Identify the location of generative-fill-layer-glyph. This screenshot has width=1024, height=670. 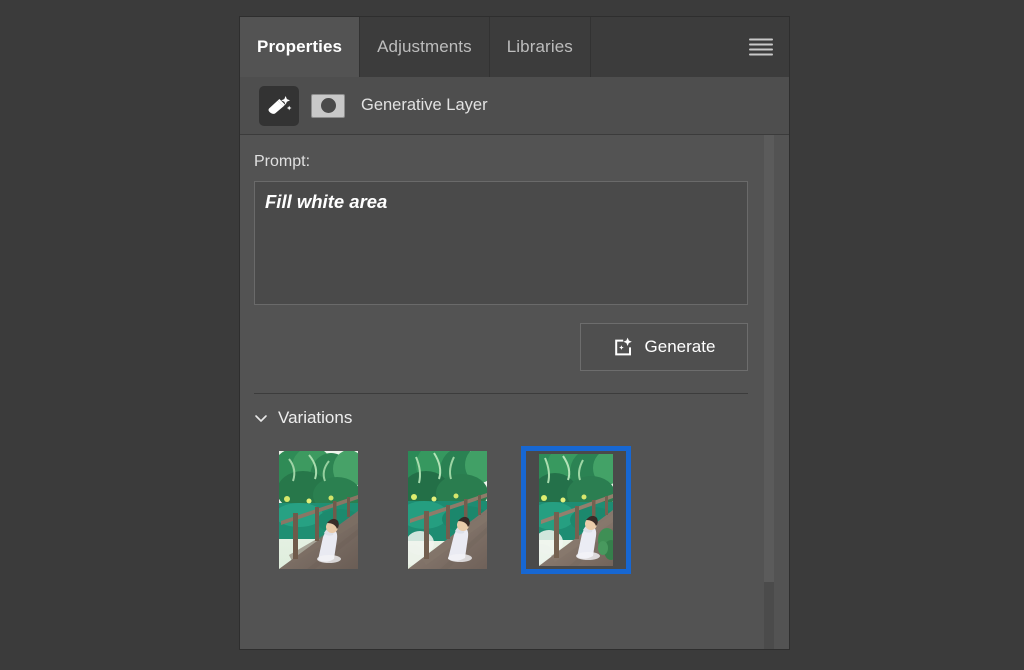
(280, 104).